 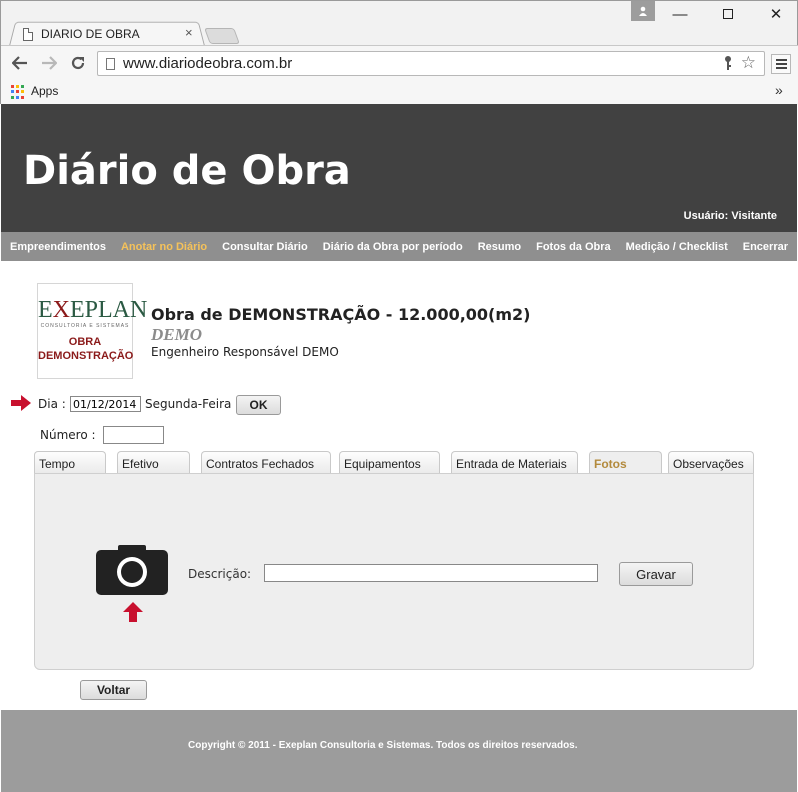 What do you see at coordinates (711, 462) in the screenshot?
I see `tab-observacoes: Observações` at bounding box center [711, 462].